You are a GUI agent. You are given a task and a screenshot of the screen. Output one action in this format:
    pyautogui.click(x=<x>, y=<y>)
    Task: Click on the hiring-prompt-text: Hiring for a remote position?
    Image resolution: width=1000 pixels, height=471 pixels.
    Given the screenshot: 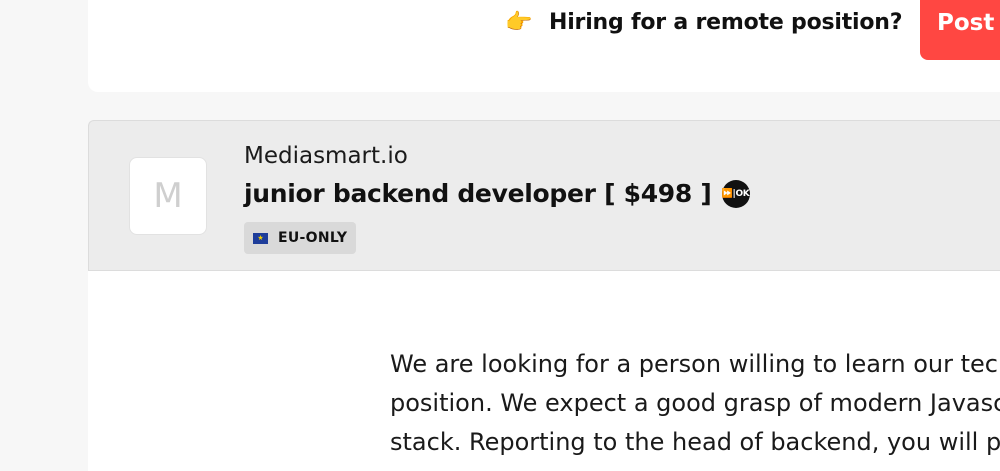 What is the action you would take?
    pyautogui.click(x=726, y=22)
    